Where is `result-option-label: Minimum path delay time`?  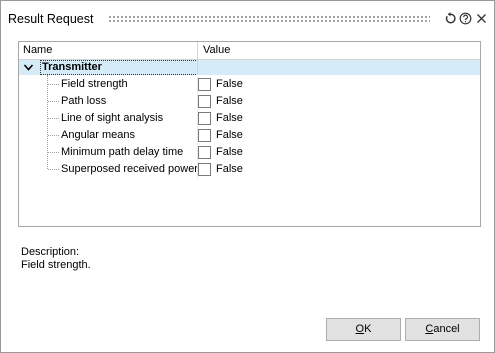
result-option-label: Minimum path delay time is located at coordinates (122, 152).